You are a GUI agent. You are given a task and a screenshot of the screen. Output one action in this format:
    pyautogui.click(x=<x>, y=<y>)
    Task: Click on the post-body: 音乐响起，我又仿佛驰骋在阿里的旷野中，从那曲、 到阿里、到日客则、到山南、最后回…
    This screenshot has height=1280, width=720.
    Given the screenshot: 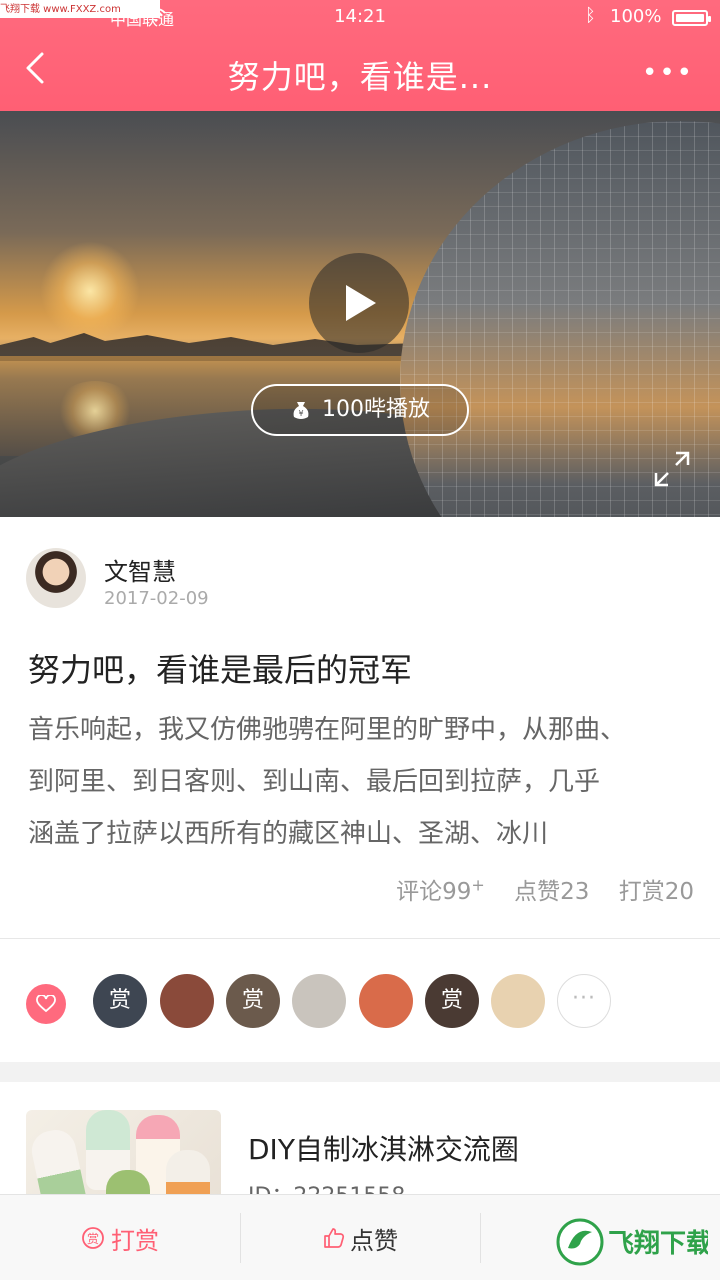 What is the action you would take?
    pyautogui.click(x=363, y=782)
    